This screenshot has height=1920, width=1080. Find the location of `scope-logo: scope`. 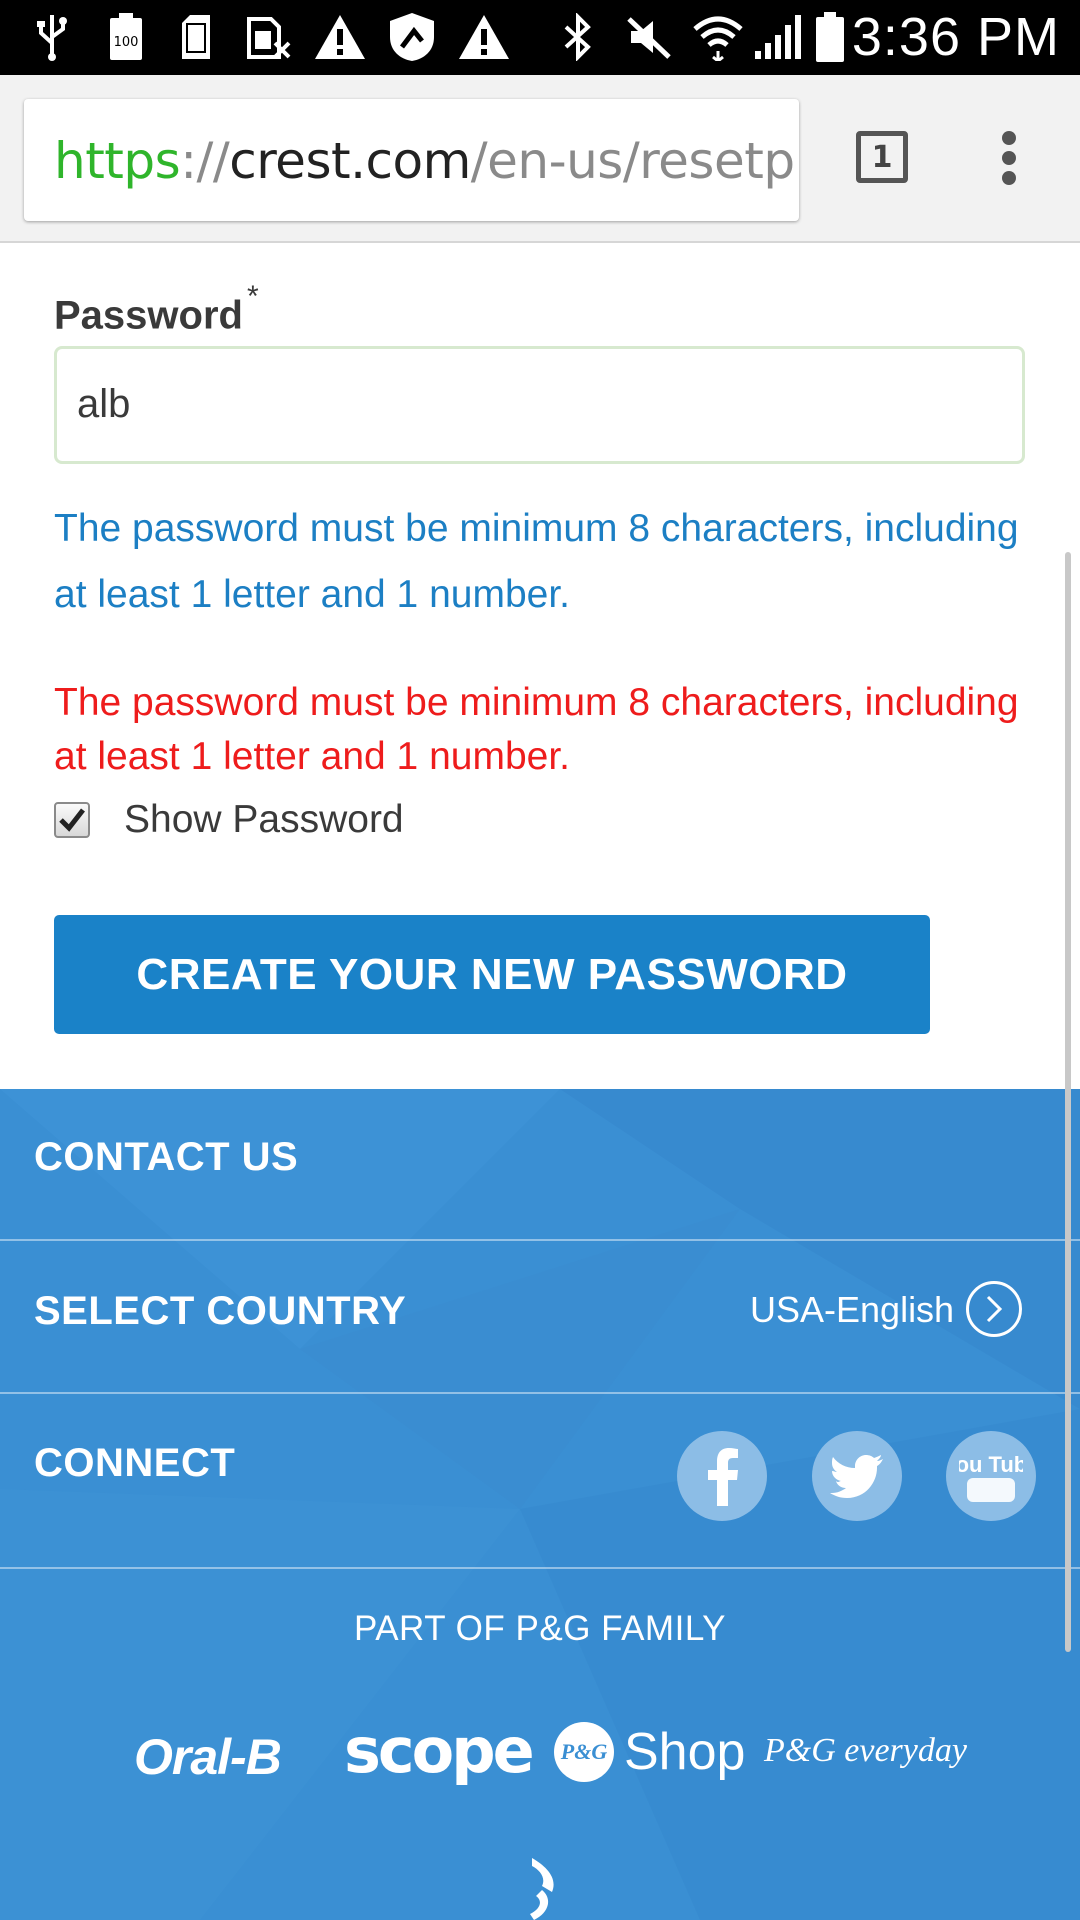

scope-logo: scope is located at coordinates (439, 1750).